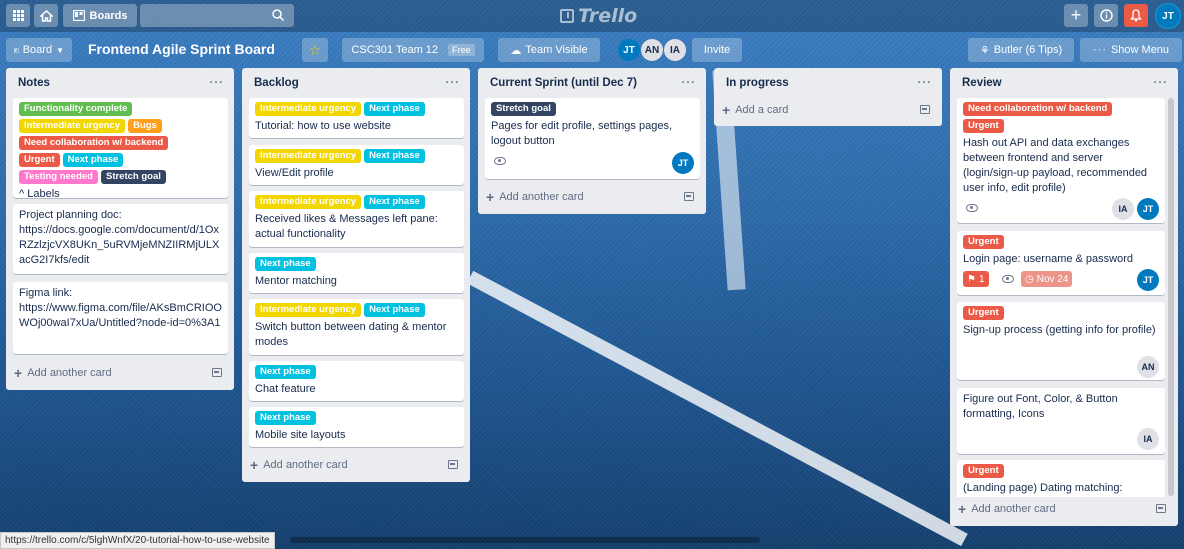 This screenshot has width=1184, height=549. What do you see at coordinates (490, 197) in the screenshot?
I see `plus-icon: +` at bounding box center [490, 197].